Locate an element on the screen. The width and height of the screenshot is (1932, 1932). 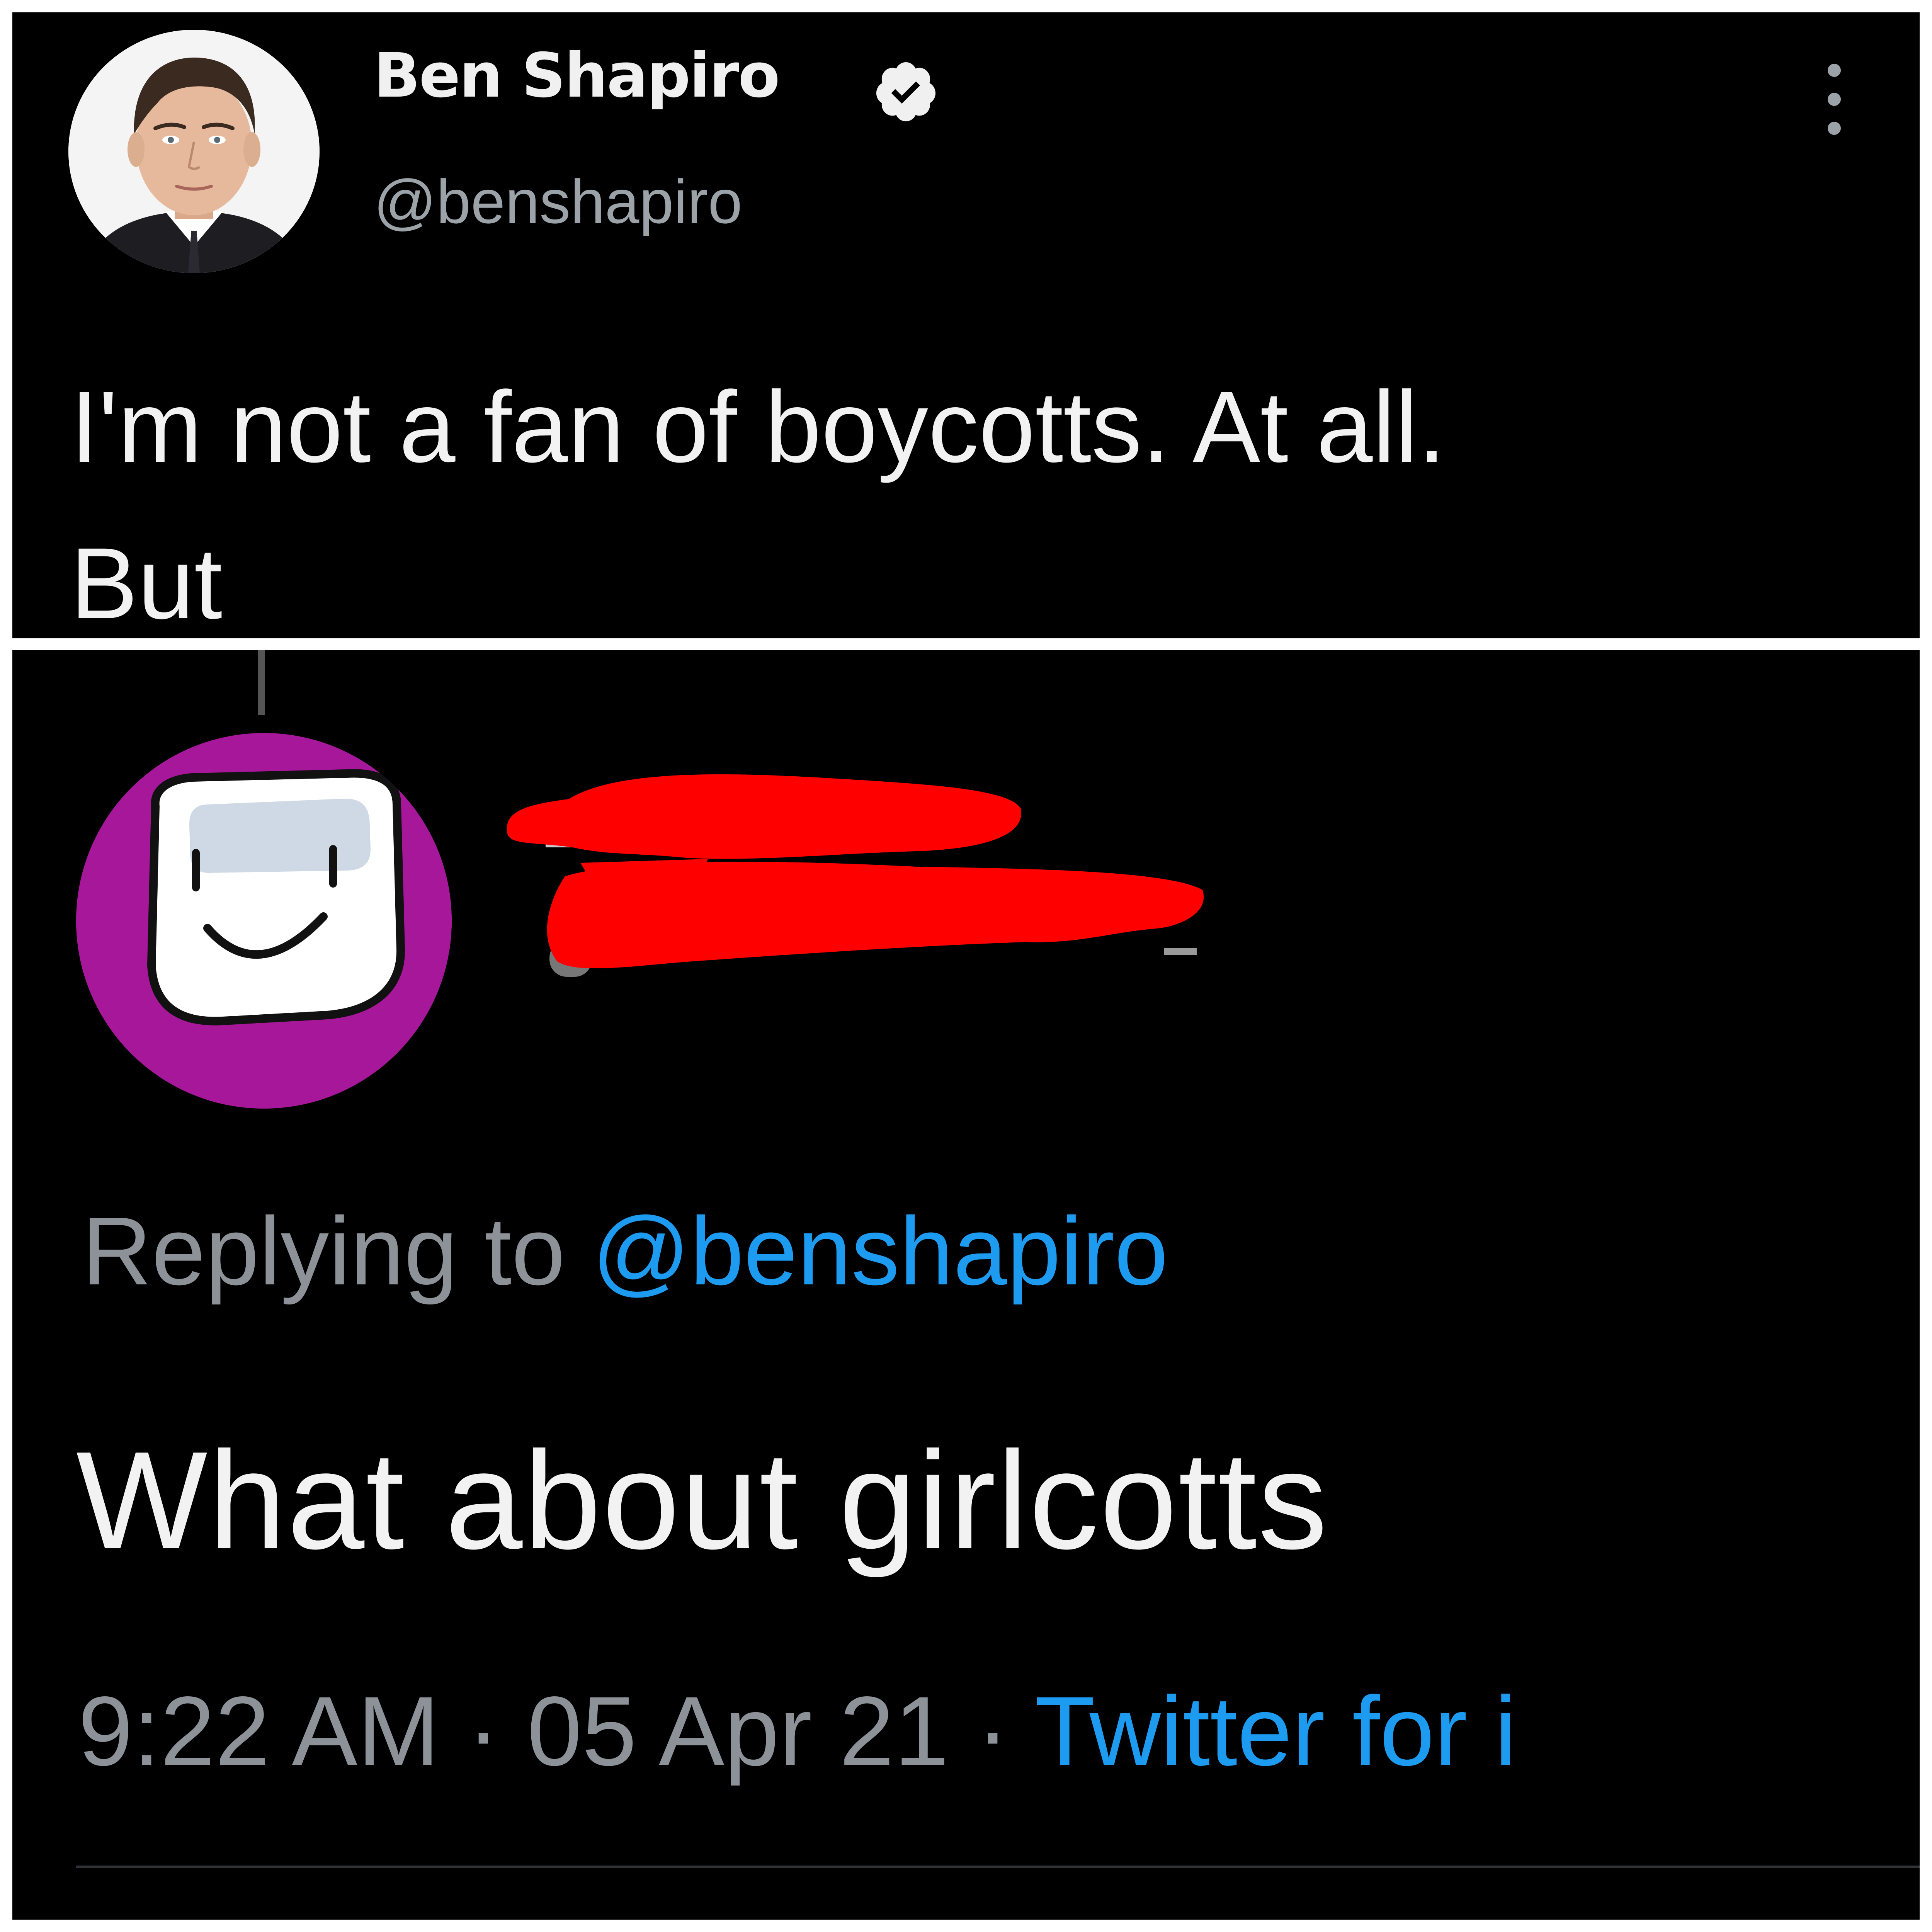
tweet-meta: 9:22 AM · 05 Apr 21 · Twitter for i is located at coordinates (798, 1731).